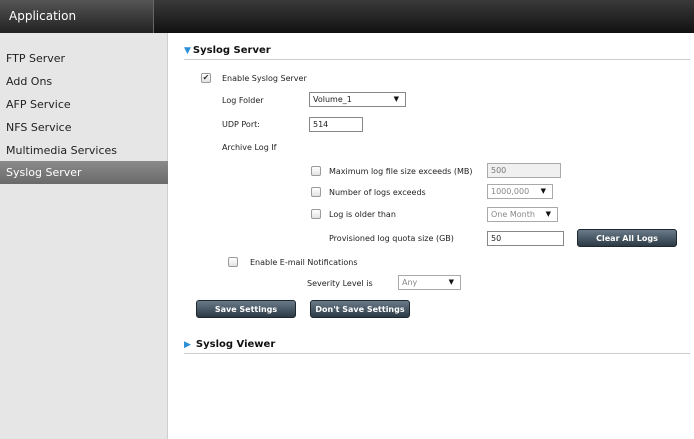 The width and height of the screenshot is (694, 439). I want to click on dont-save-settings-button: Don't Save Settings, so click(360, 309).